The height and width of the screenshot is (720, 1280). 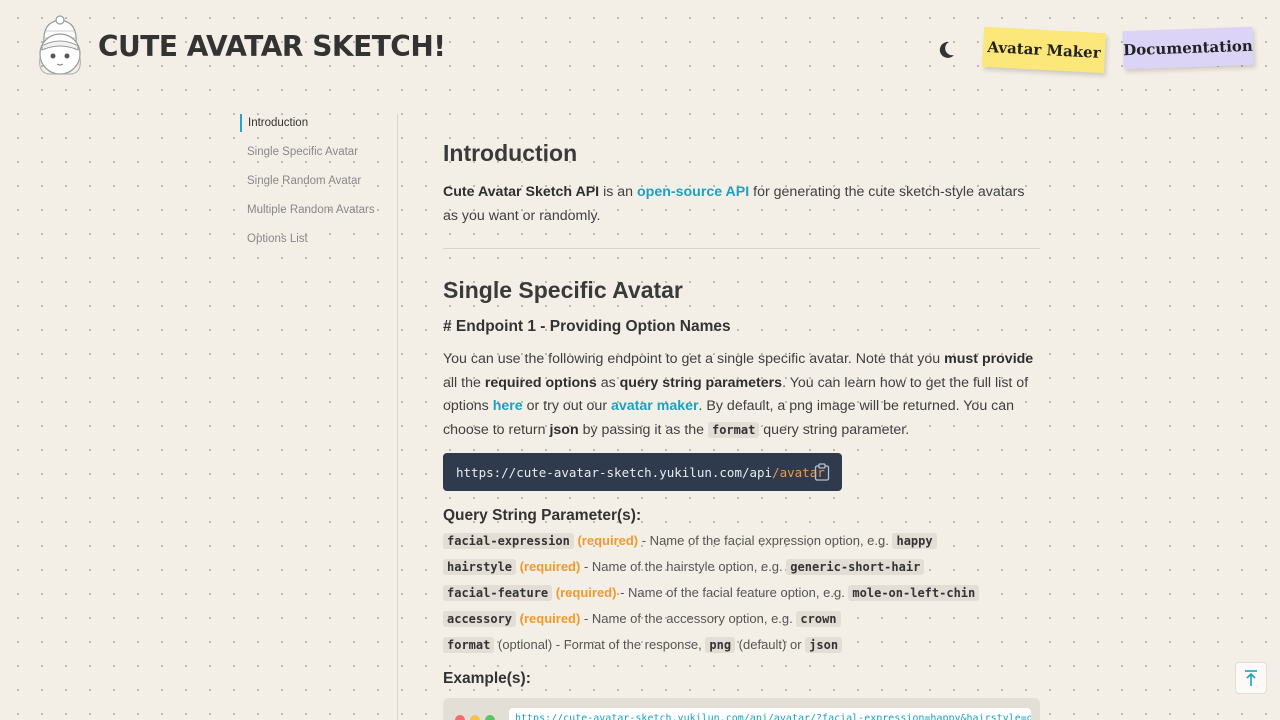 What do you see at coordinates (272, 47) in the screenshot?
I see `site-title: CUTE AVATAR SKETCH!` at bounding box center [272, 47].